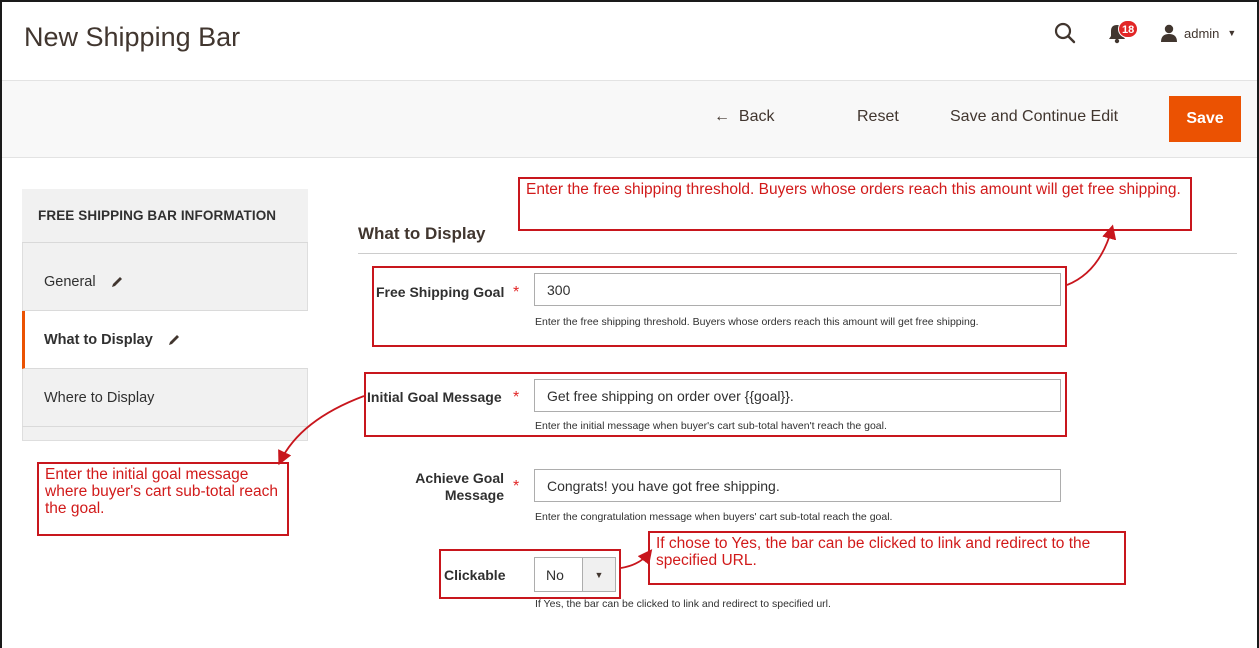  What do you see at coordinates (99, 397) in the screenshot?
I see `sidebar-item-label: Where to Display` at bounding box center [99, 397].